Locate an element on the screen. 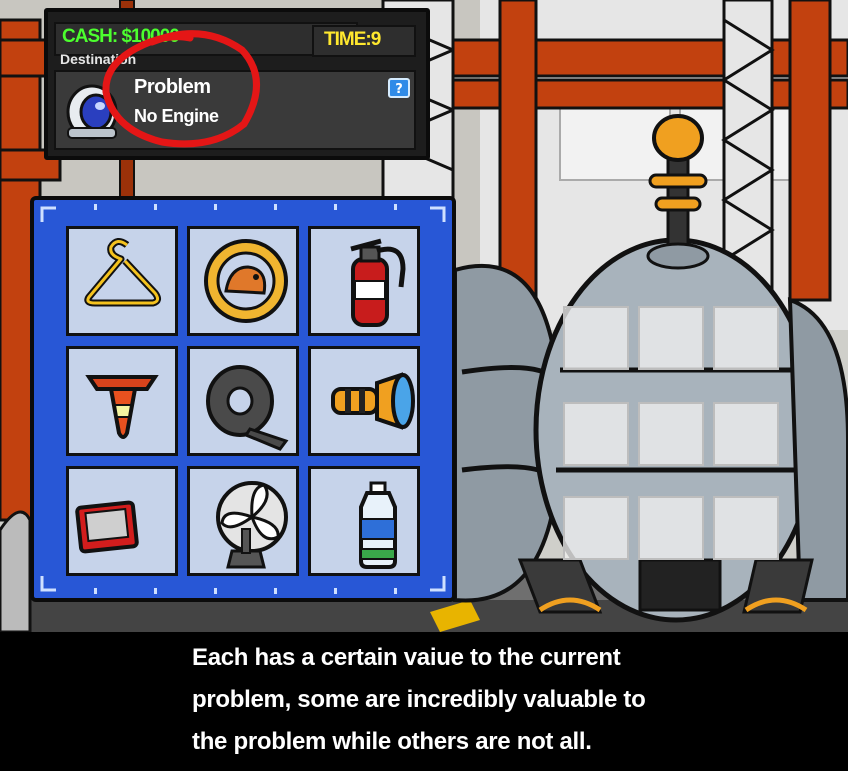 This screenshot has height=771, width=848. flashlight-icon is located at coordinates (373, 401).